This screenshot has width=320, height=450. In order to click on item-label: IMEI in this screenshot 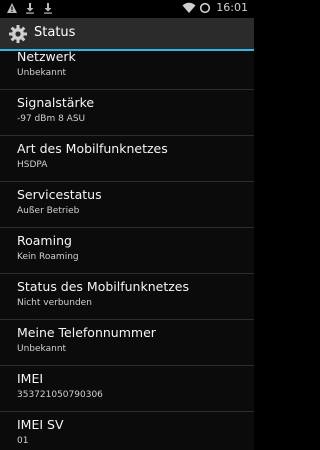, I will do `click(30, 378)`.